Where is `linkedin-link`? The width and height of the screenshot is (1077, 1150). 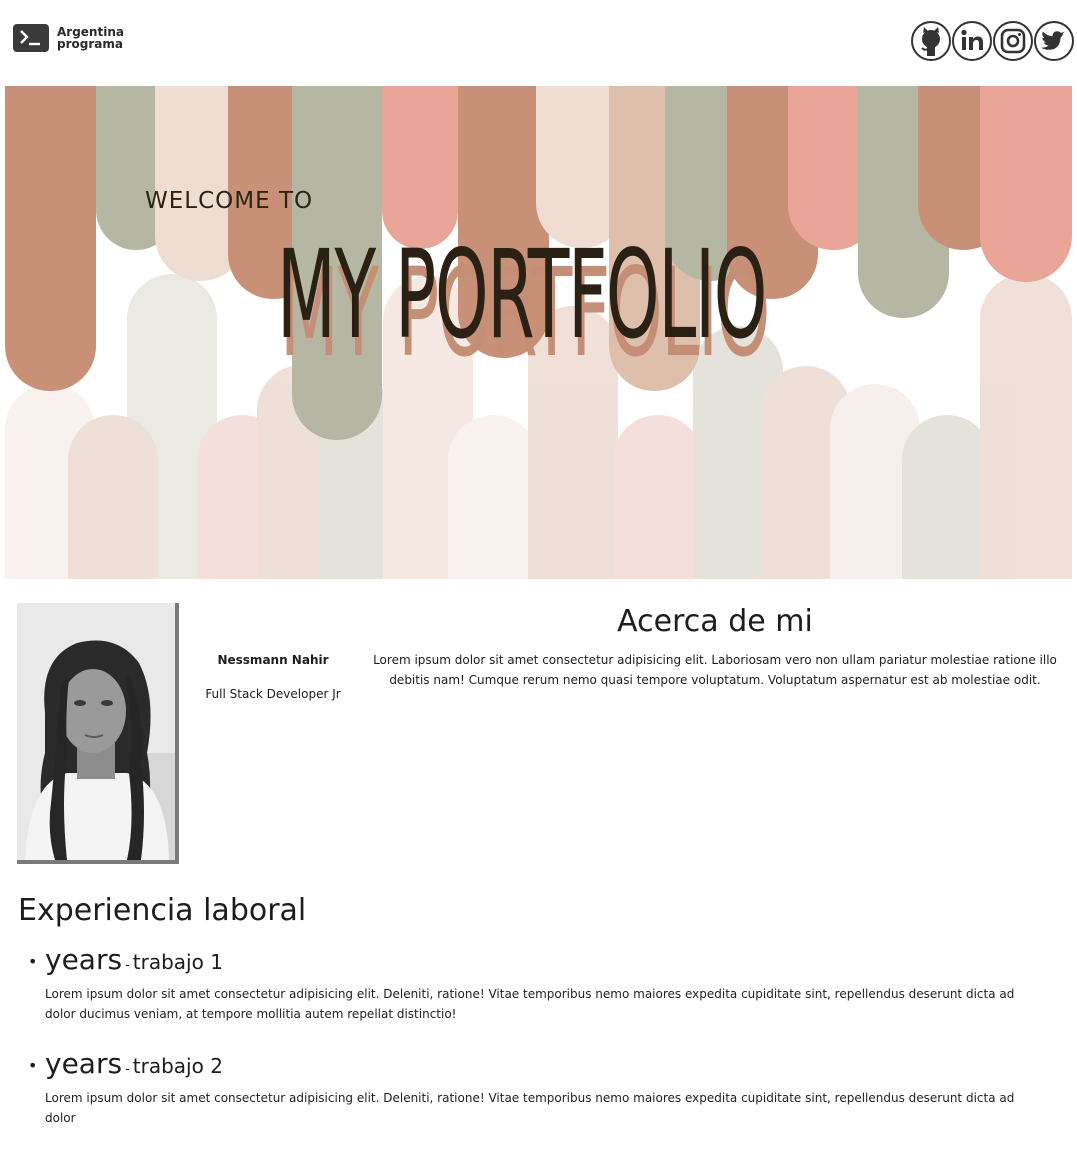
linkedin-link is located at coordinates (972, 41).